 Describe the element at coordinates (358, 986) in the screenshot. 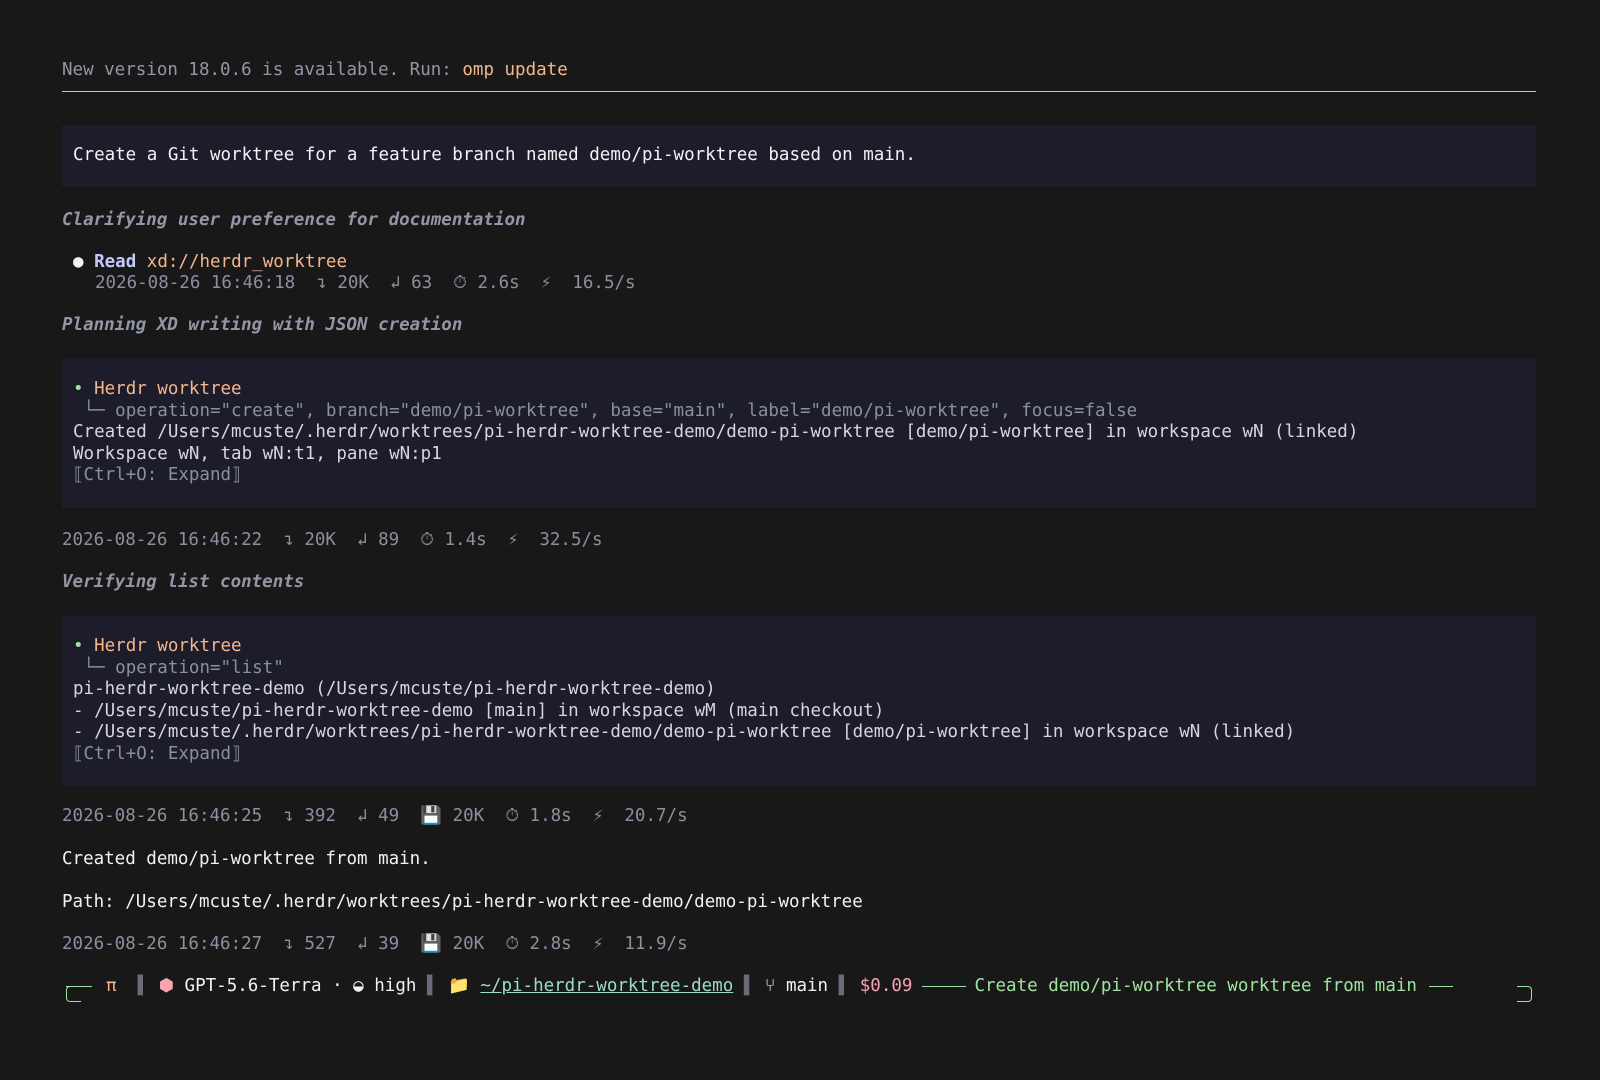

I see `effort-icon: ◒` at that location.